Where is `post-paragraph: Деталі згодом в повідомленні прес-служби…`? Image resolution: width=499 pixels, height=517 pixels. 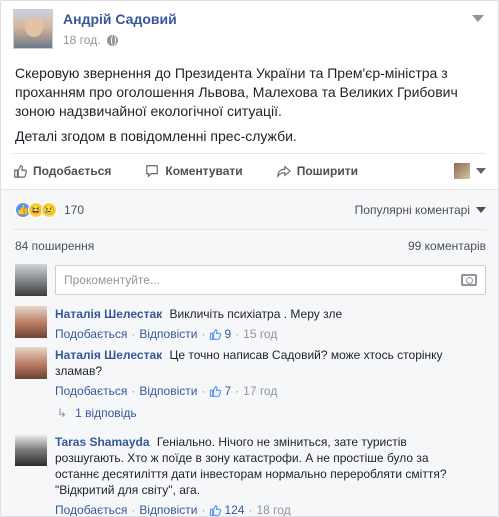
post-paragraph: Деталі згодом в повідомленні прес-служби… is located at coordinates (156, 136).